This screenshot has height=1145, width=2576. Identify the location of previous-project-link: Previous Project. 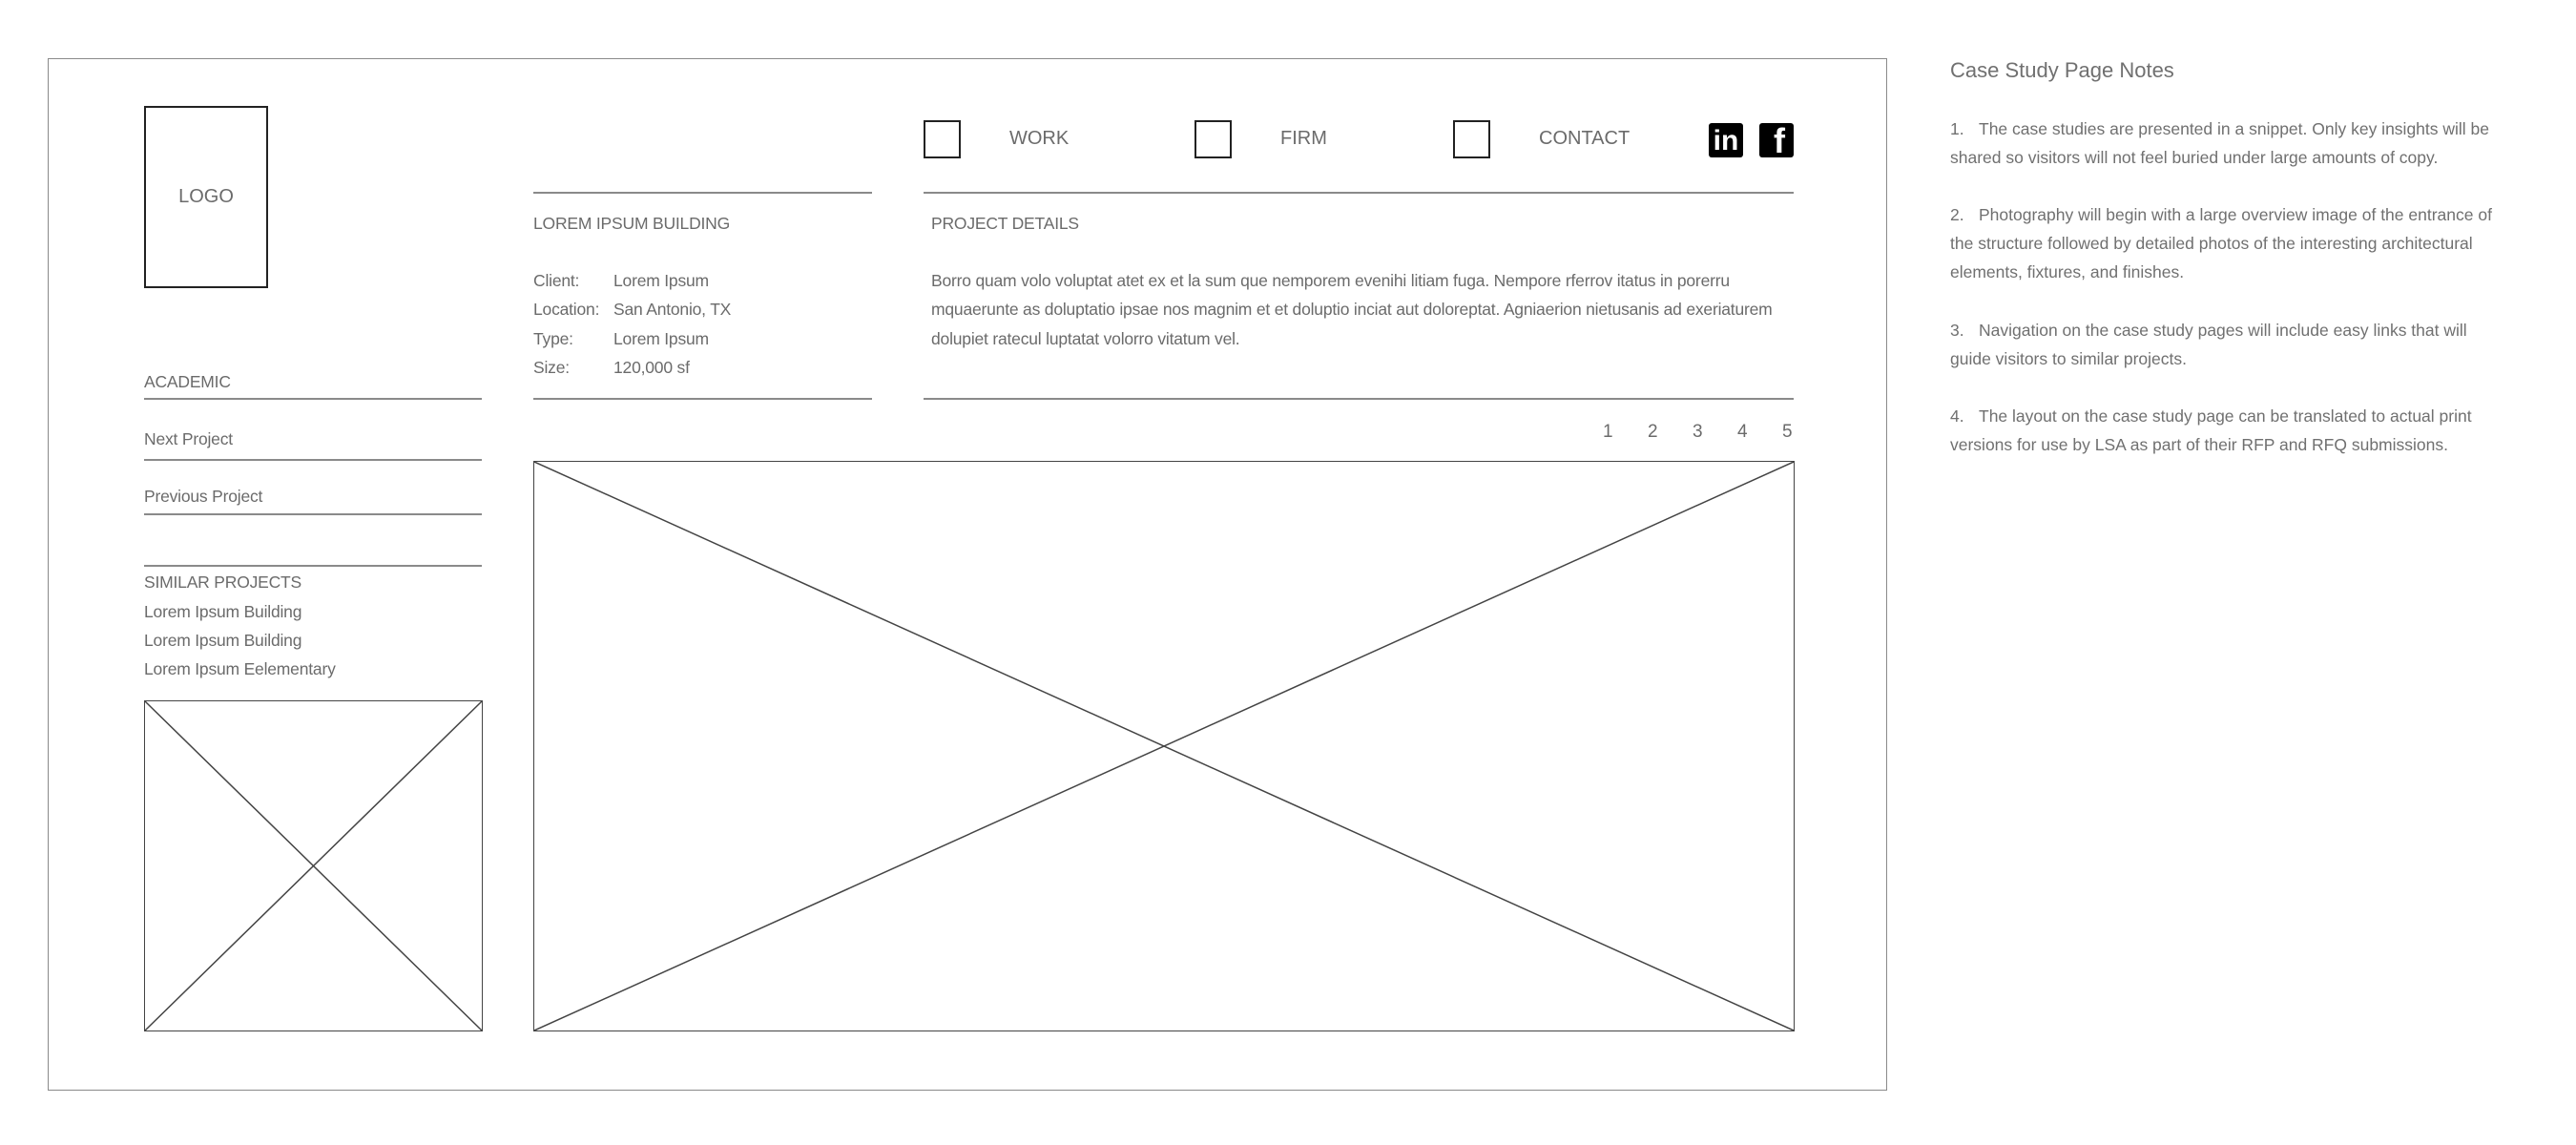
(203, 497).